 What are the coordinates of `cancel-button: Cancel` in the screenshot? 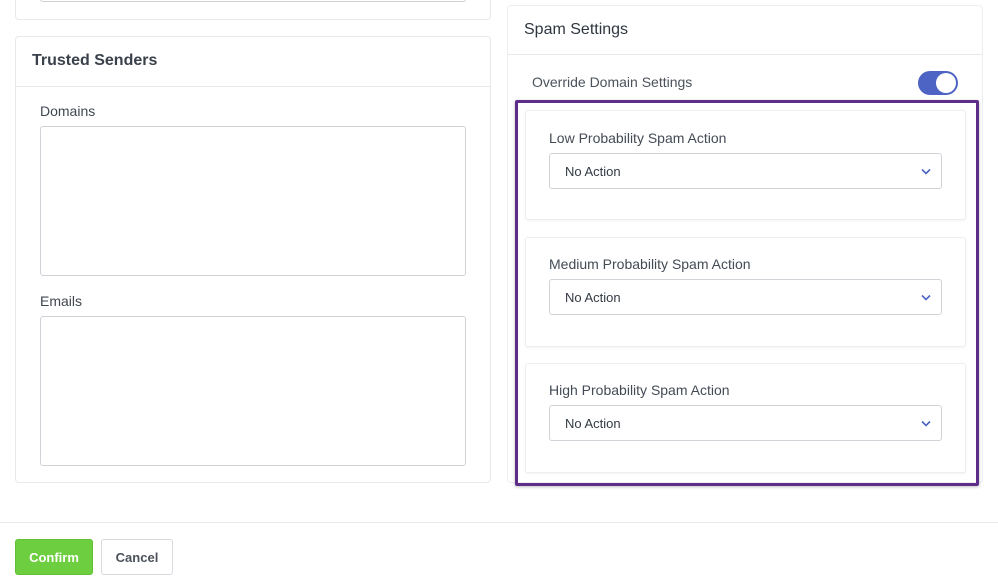 It's located at (137, 557).